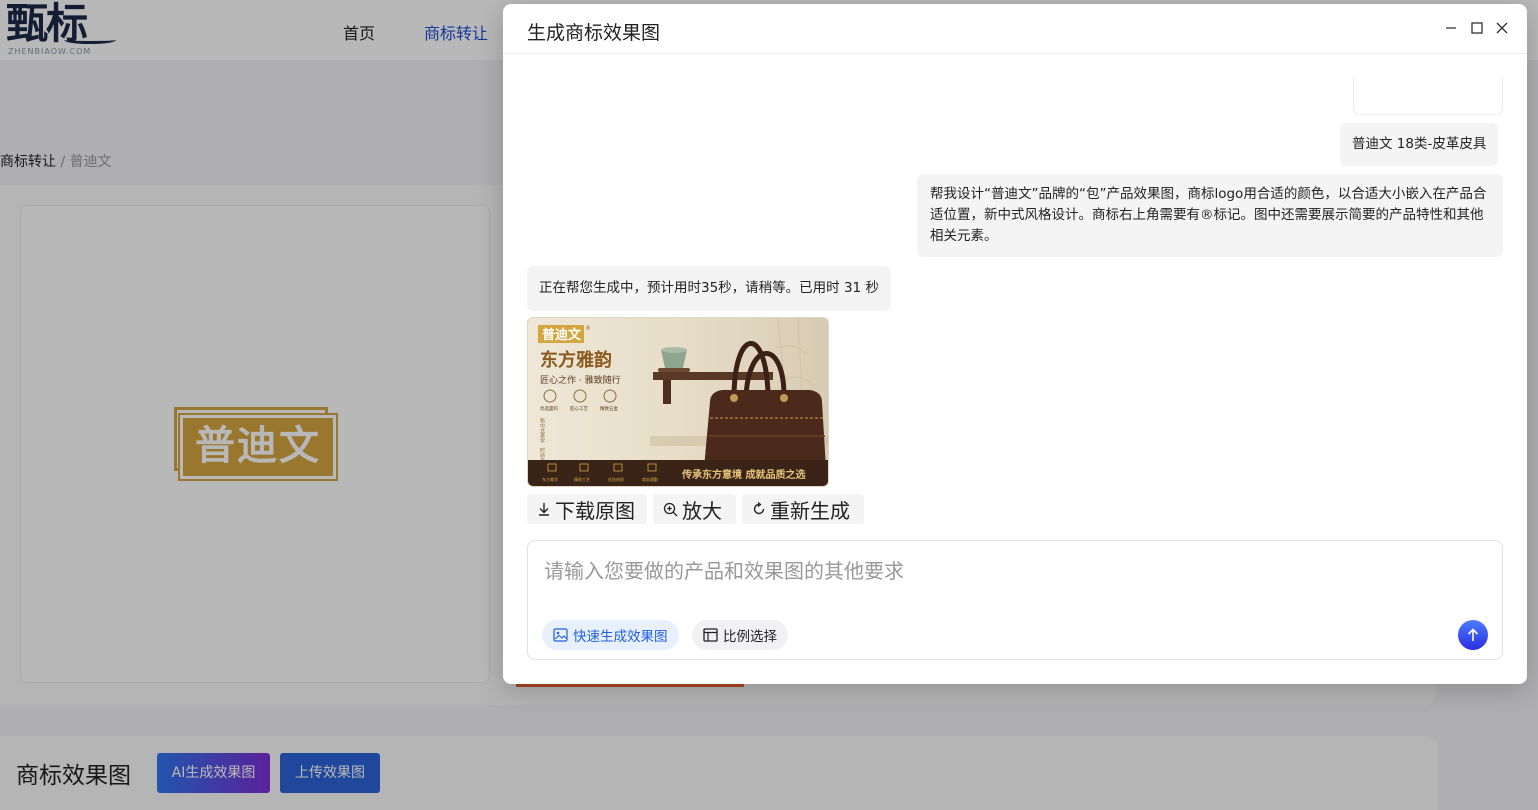 The height and width of the screenshot is (810, 1538). What do you see at coordinates (650, 479) in the screenshot?
I see `poster-bottom-icon-4: 商务通勤` at bounding box center [650, 479].